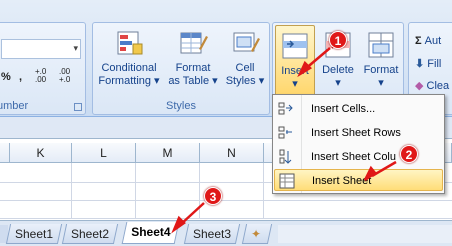  What do you see at coordinates (286, 133) in the screenshot?
I see `insert-rows-icon` at bounding box center [286, 133].